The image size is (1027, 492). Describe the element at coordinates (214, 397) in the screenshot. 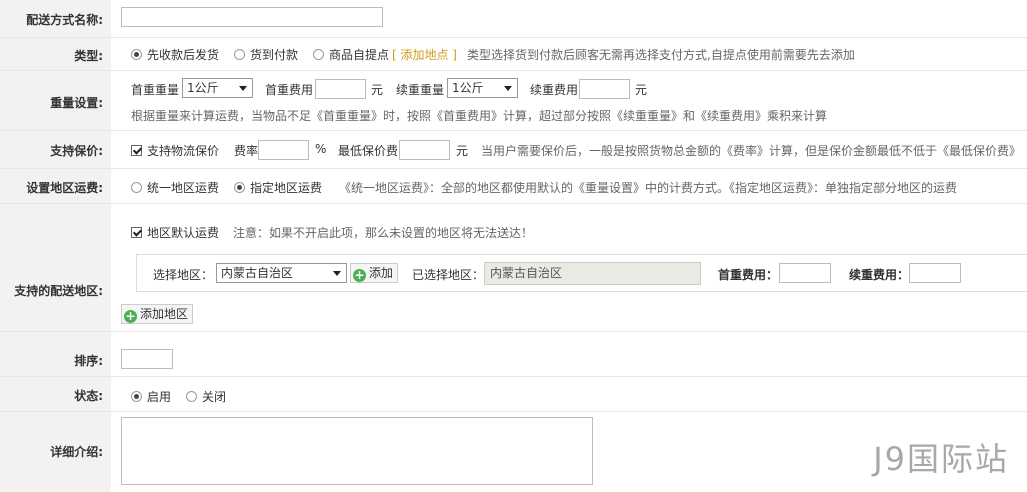

I see `status-option-label: 关闭` at that location.